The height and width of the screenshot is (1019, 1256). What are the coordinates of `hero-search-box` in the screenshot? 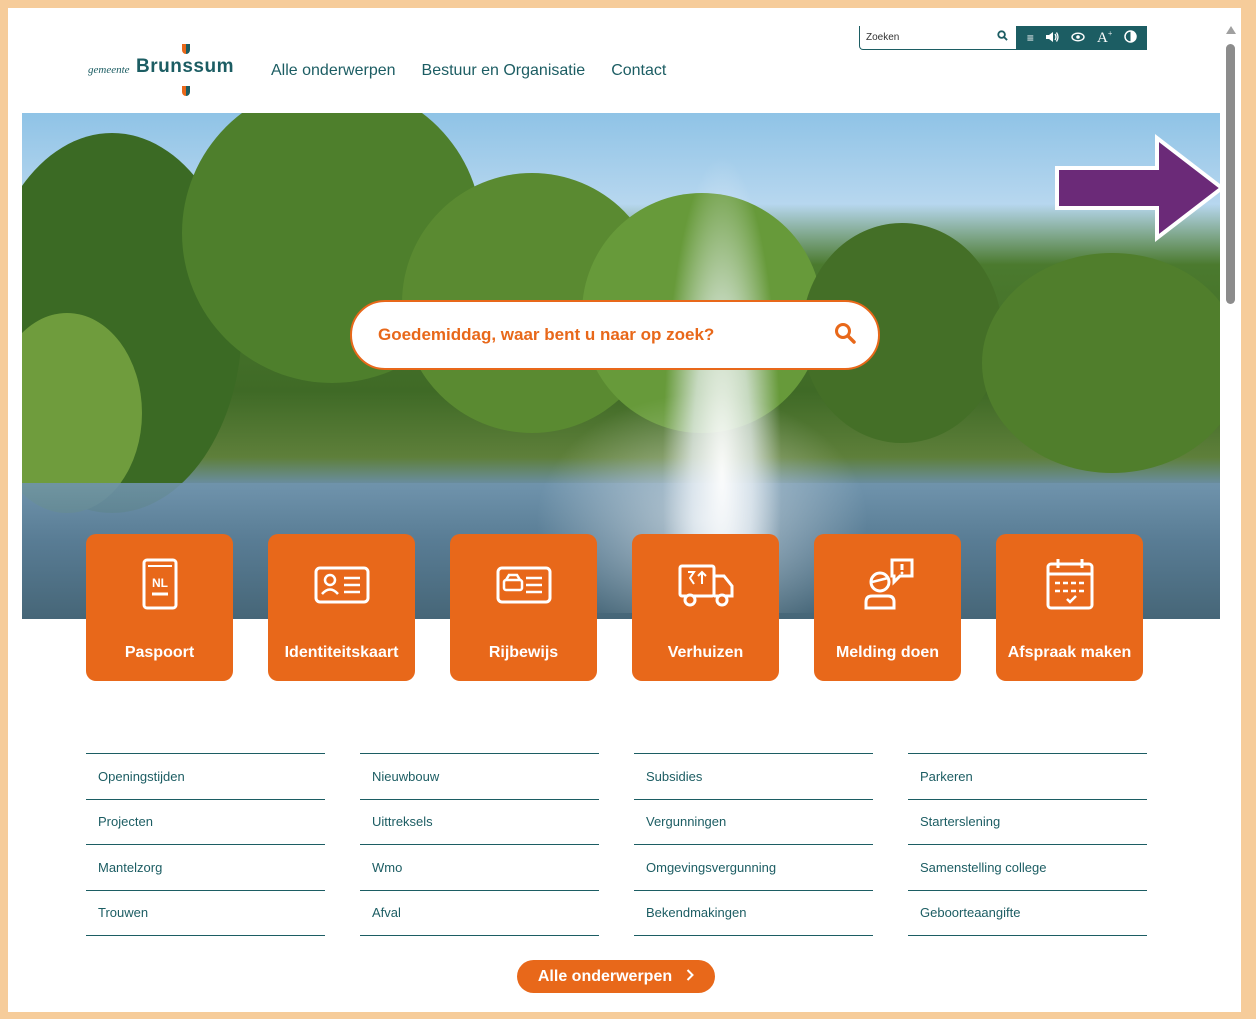 It's located at (615, 335).